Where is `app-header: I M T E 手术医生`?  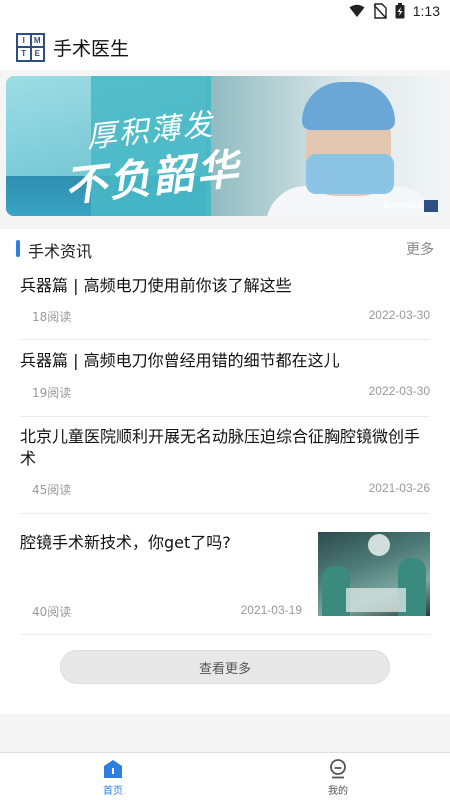 app-header: I M T E 手术医生 is located at coordinates (225, 47).